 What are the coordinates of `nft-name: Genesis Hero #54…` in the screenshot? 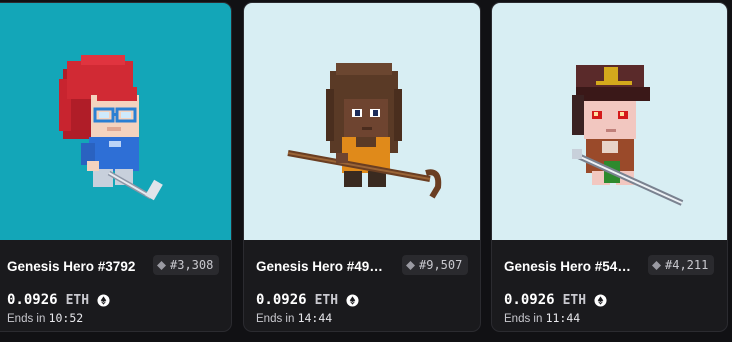 It's located at (567, 266).